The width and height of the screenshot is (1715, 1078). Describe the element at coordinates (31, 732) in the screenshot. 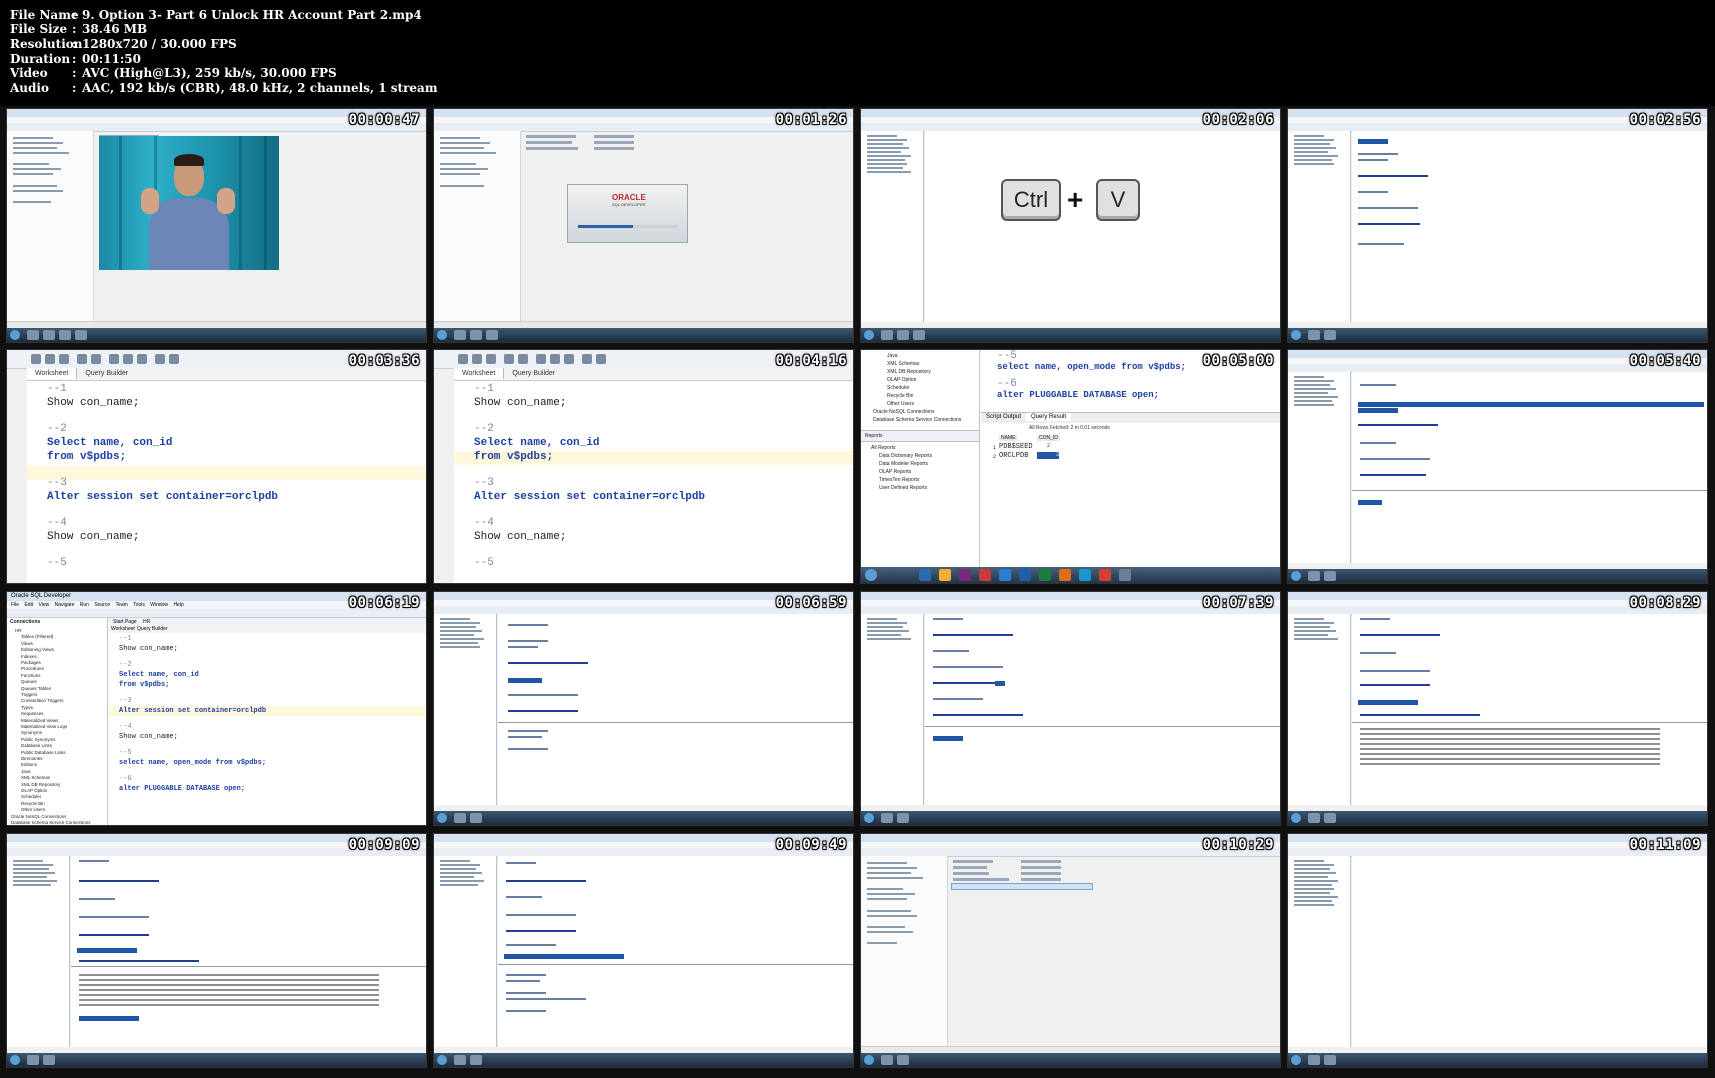

I see `tree-node: Synonyms` at that location.